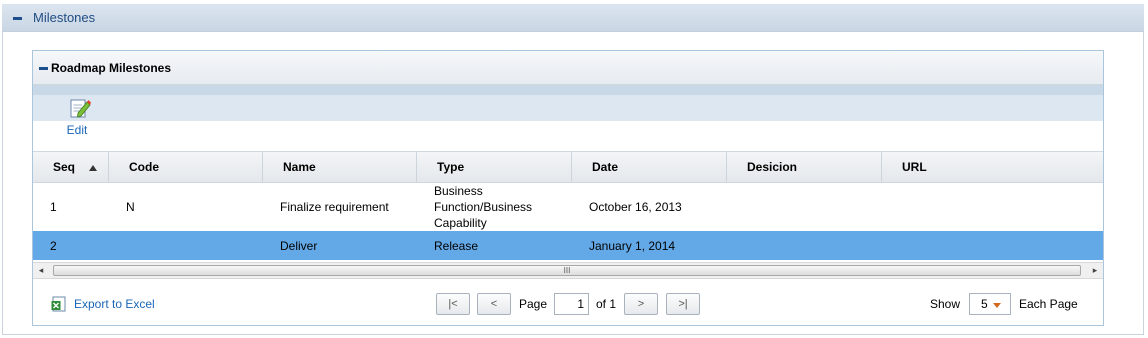  I want to click on cell-seq: 2, so click(53, 245).